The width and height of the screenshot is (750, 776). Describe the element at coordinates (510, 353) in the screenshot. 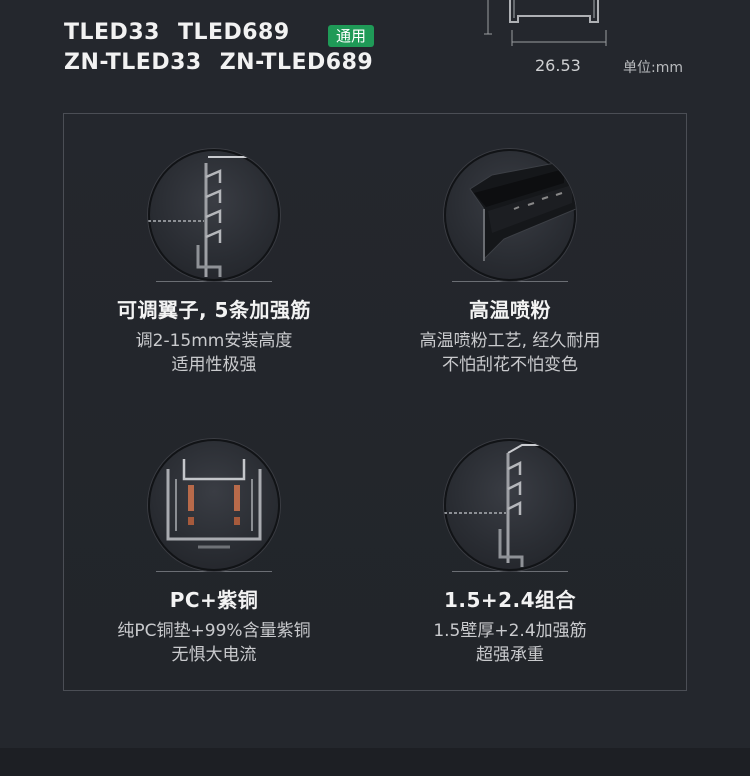

I see `feature-description: 高温喷粉工艺, 经久耐用 不怕刮花不怕变色` at that location.